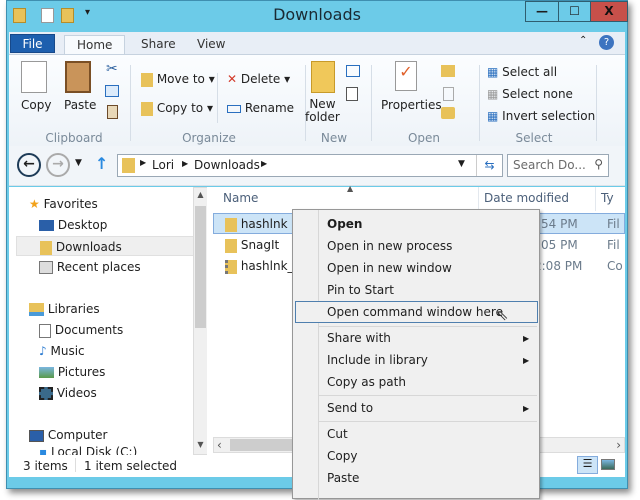  Describe the element at coordinates (101, 163) in the screenshot. I see `up-icon: ↑` at that location.